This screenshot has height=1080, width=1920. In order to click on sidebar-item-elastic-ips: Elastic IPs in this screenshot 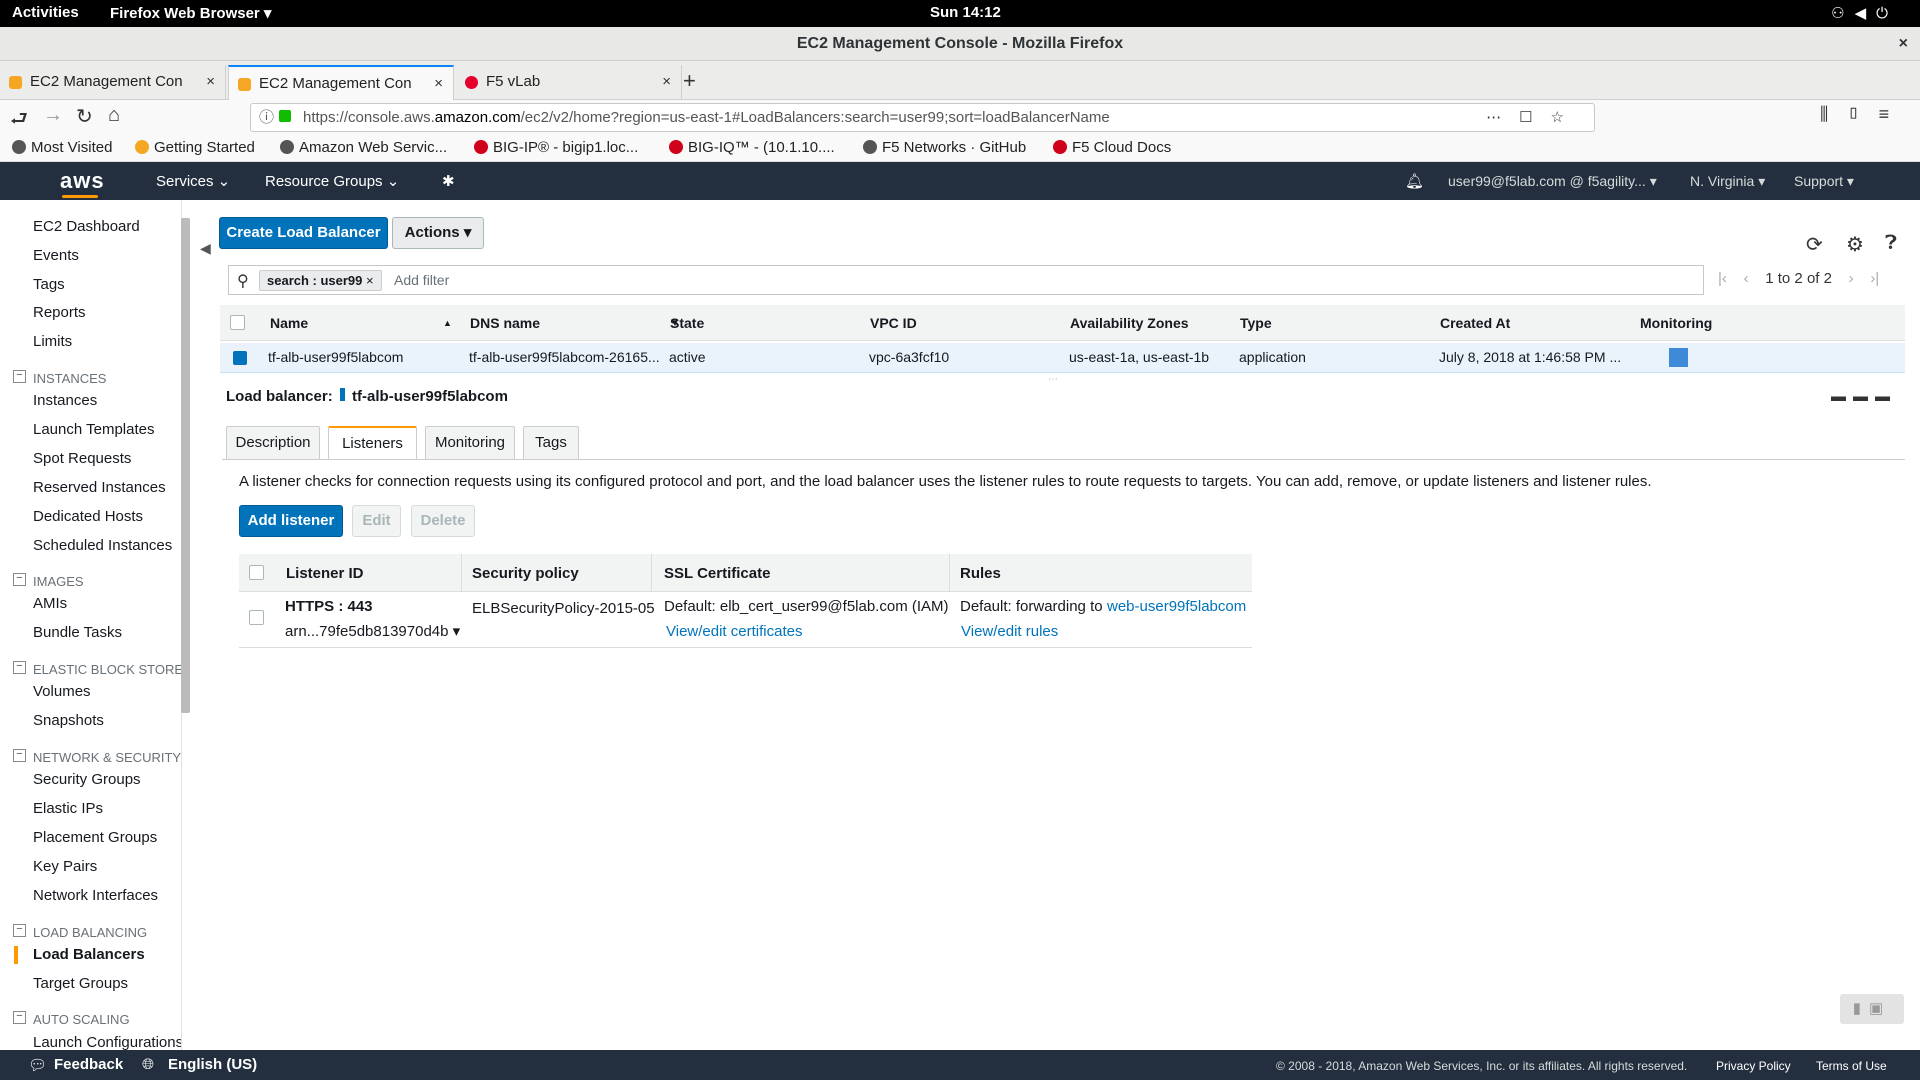, I will do `click(68, 808)`.